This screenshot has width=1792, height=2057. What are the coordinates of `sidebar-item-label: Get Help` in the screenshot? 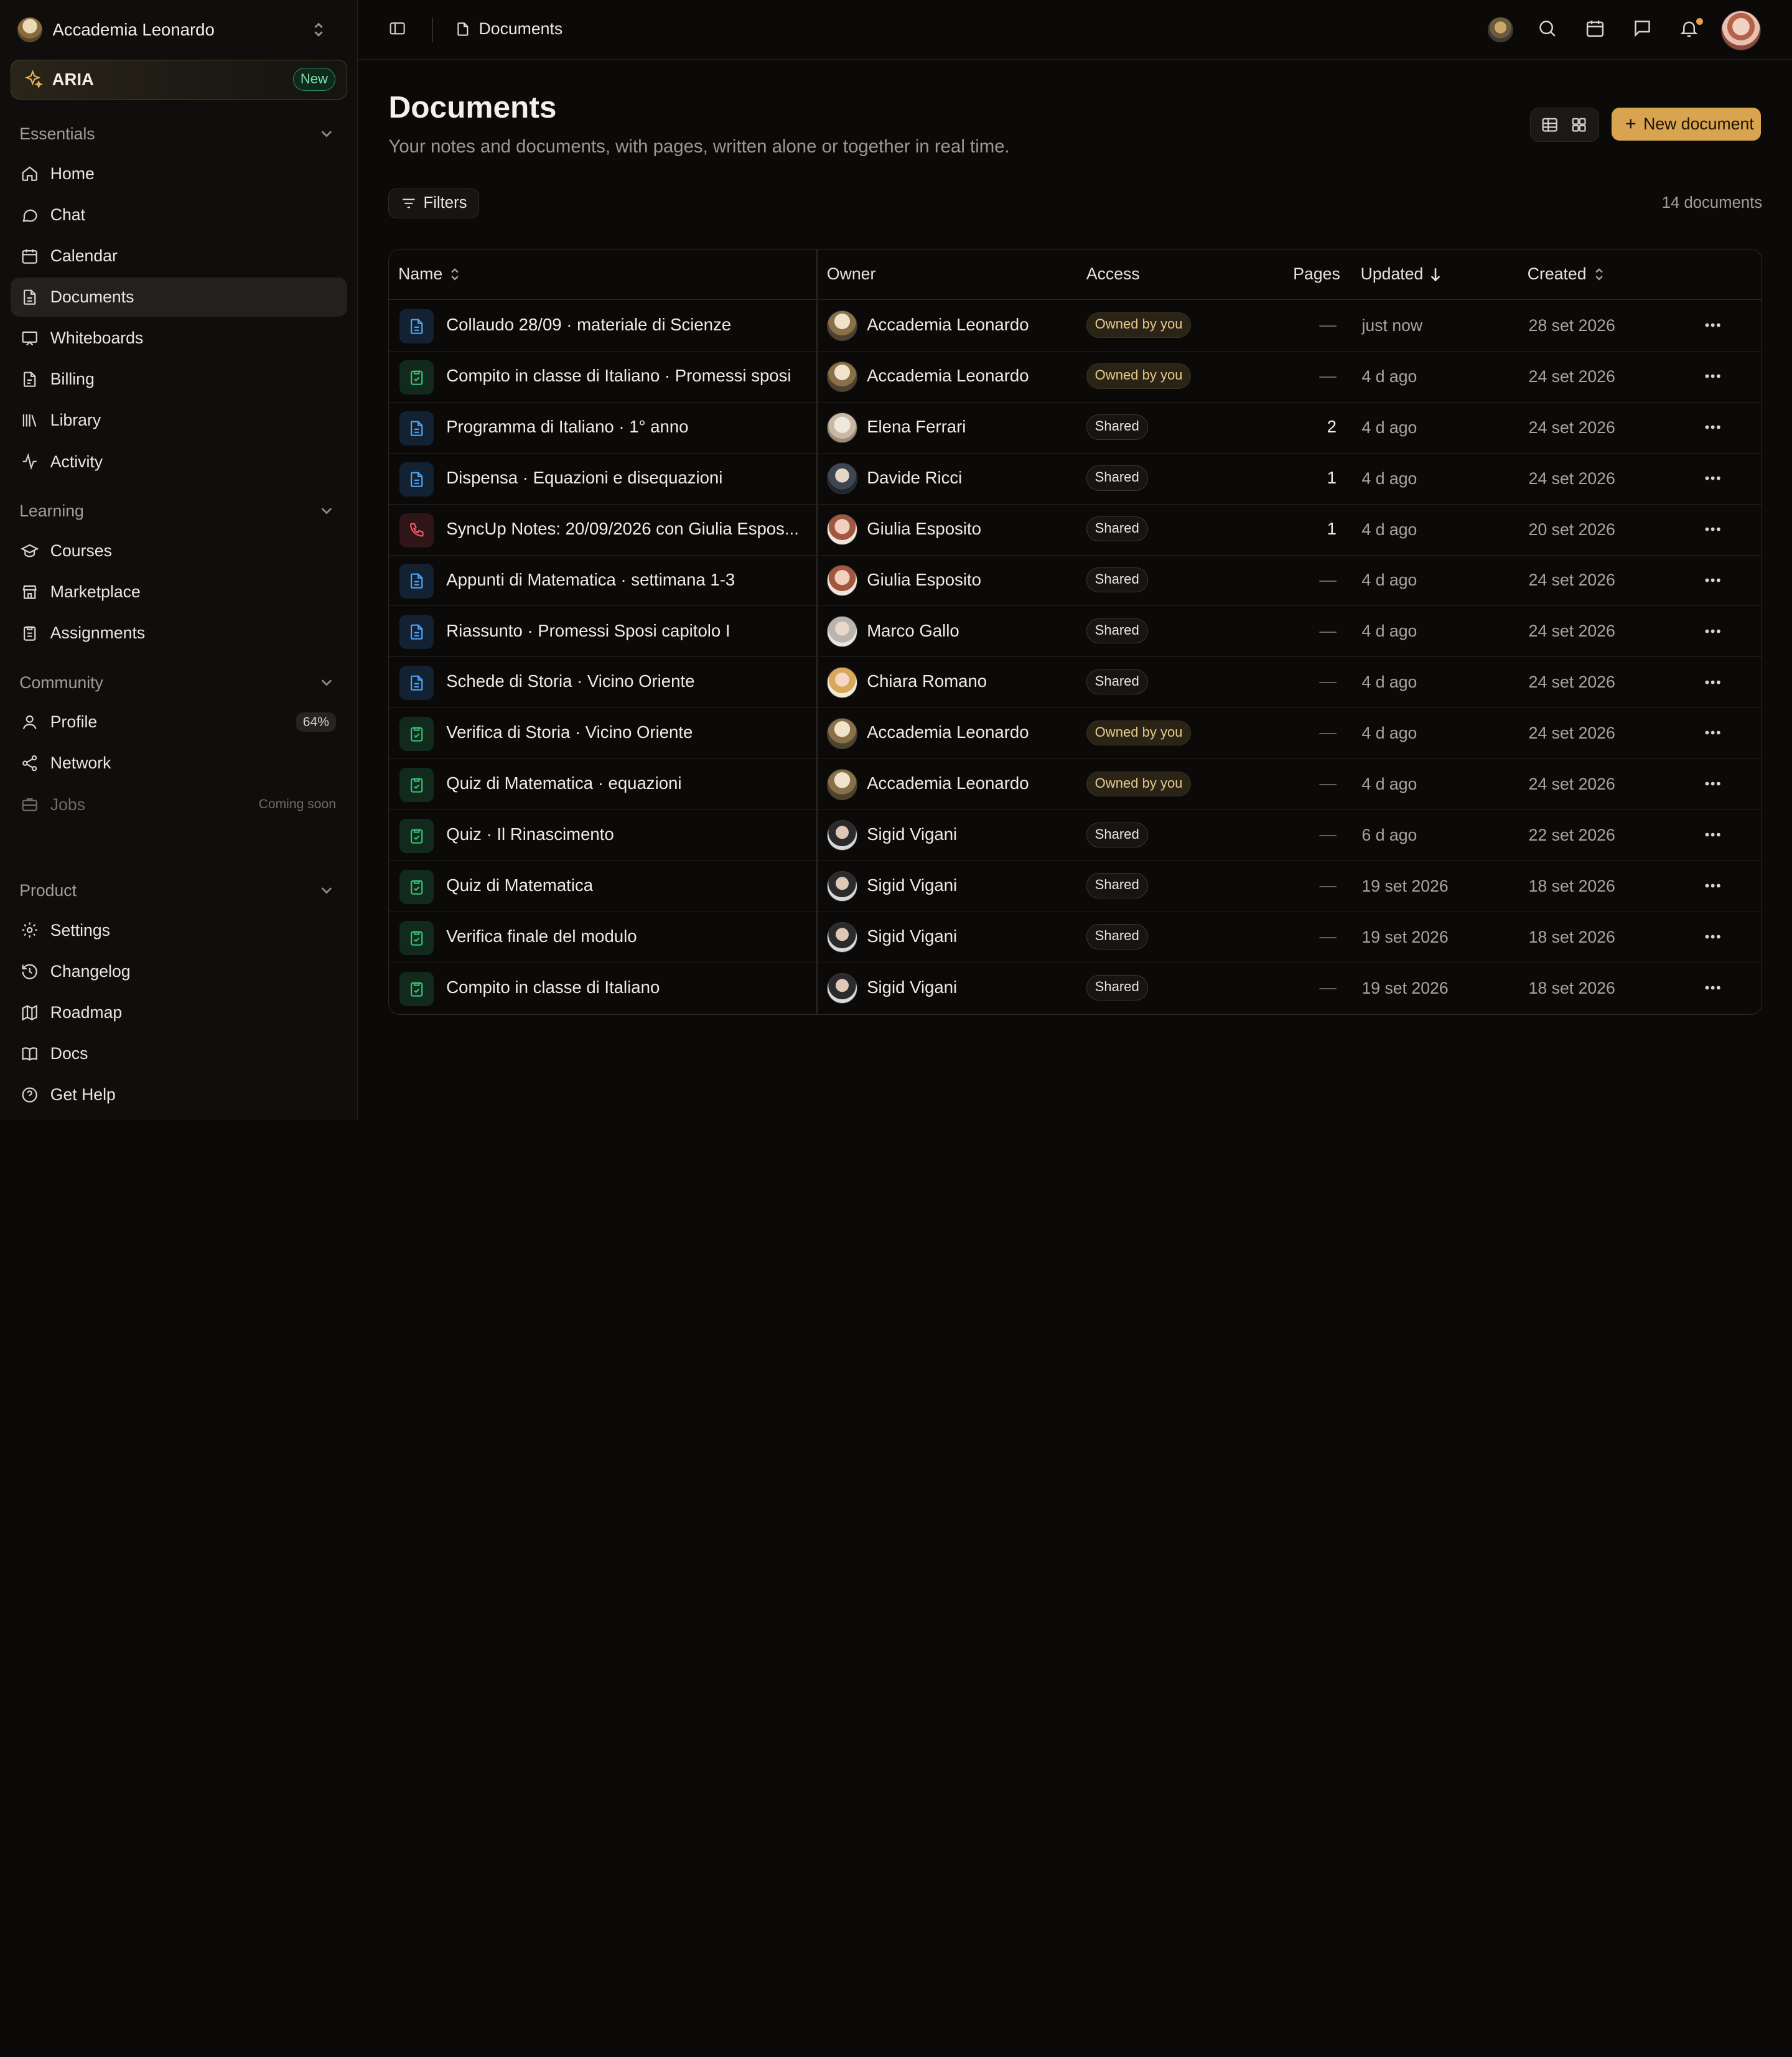 It's located at (83, 1094).